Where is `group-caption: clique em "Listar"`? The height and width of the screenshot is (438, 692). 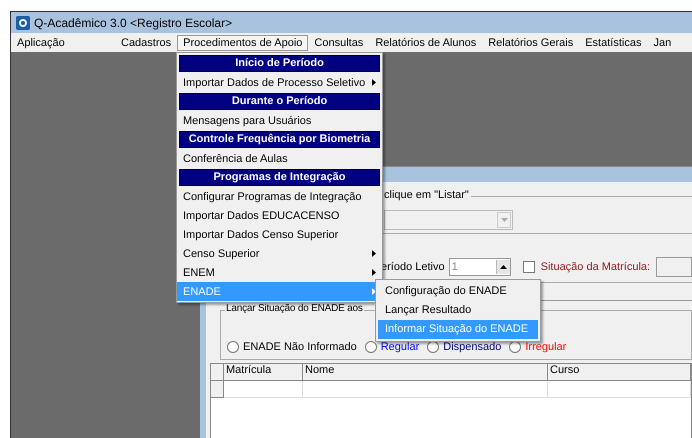
group-caption: clique em "Listar" is located at coordinates (426, 195).